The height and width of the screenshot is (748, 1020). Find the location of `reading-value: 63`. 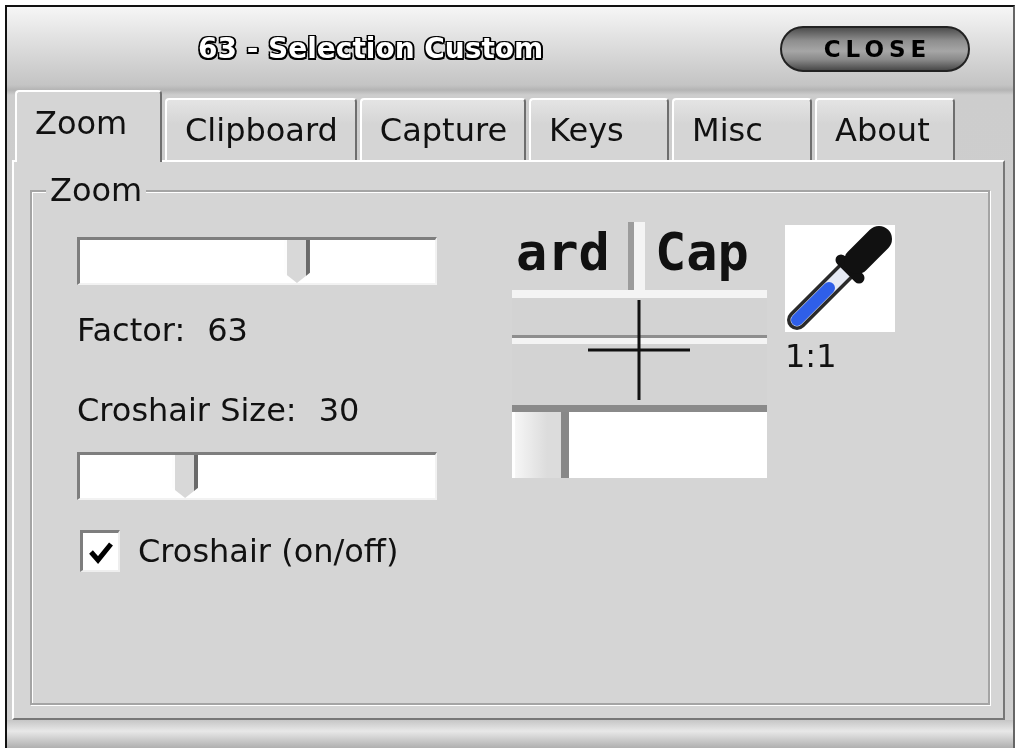

reading-value: 63 is located at coordinates (227, 330).